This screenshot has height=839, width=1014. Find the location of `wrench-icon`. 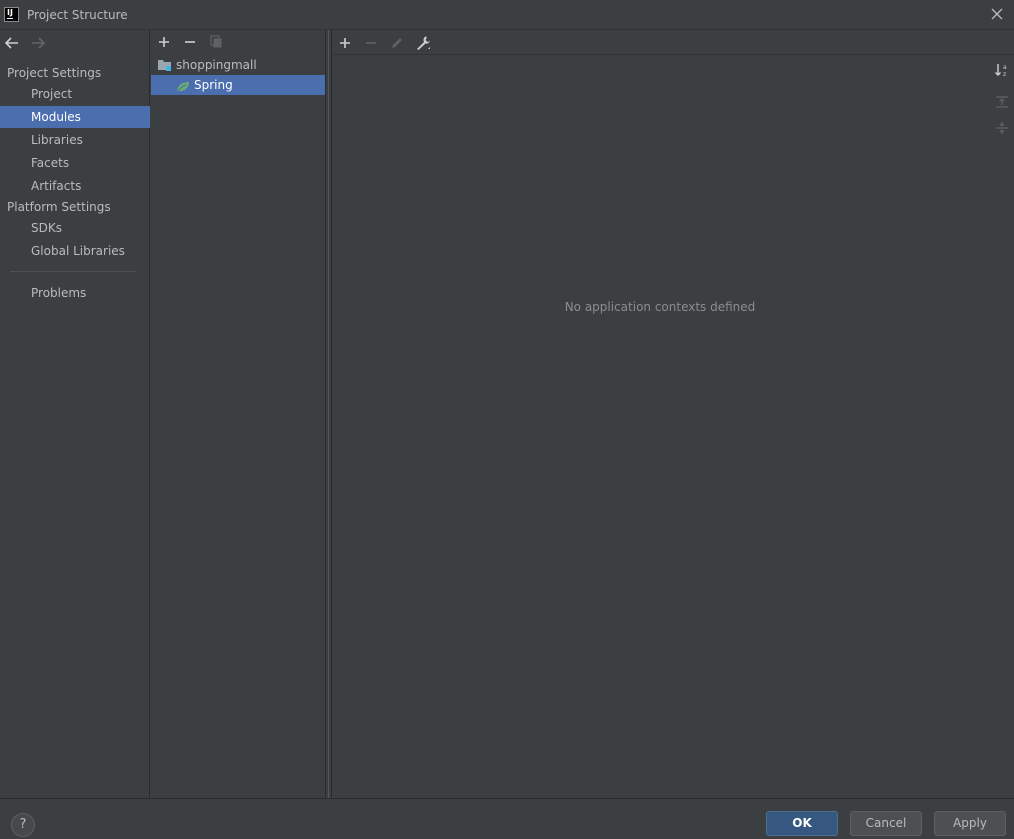

wrench-icon is located at coordinates (423, 43).